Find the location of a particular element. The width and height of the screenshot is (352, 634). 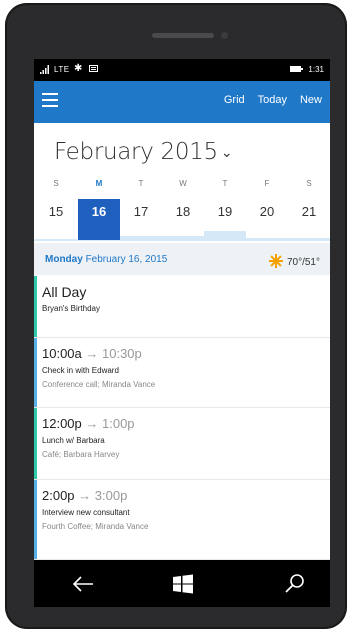

weekday-label: F is located at coordinates (267, 183).